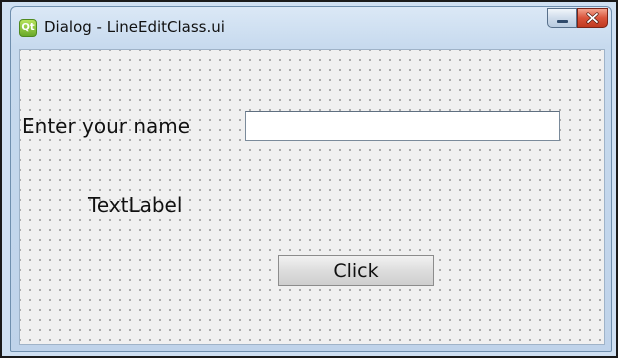  What do you see at coordinates (562, 21) in the screenshot?
I see `minimize-icon` at bounding box center [562, 21].